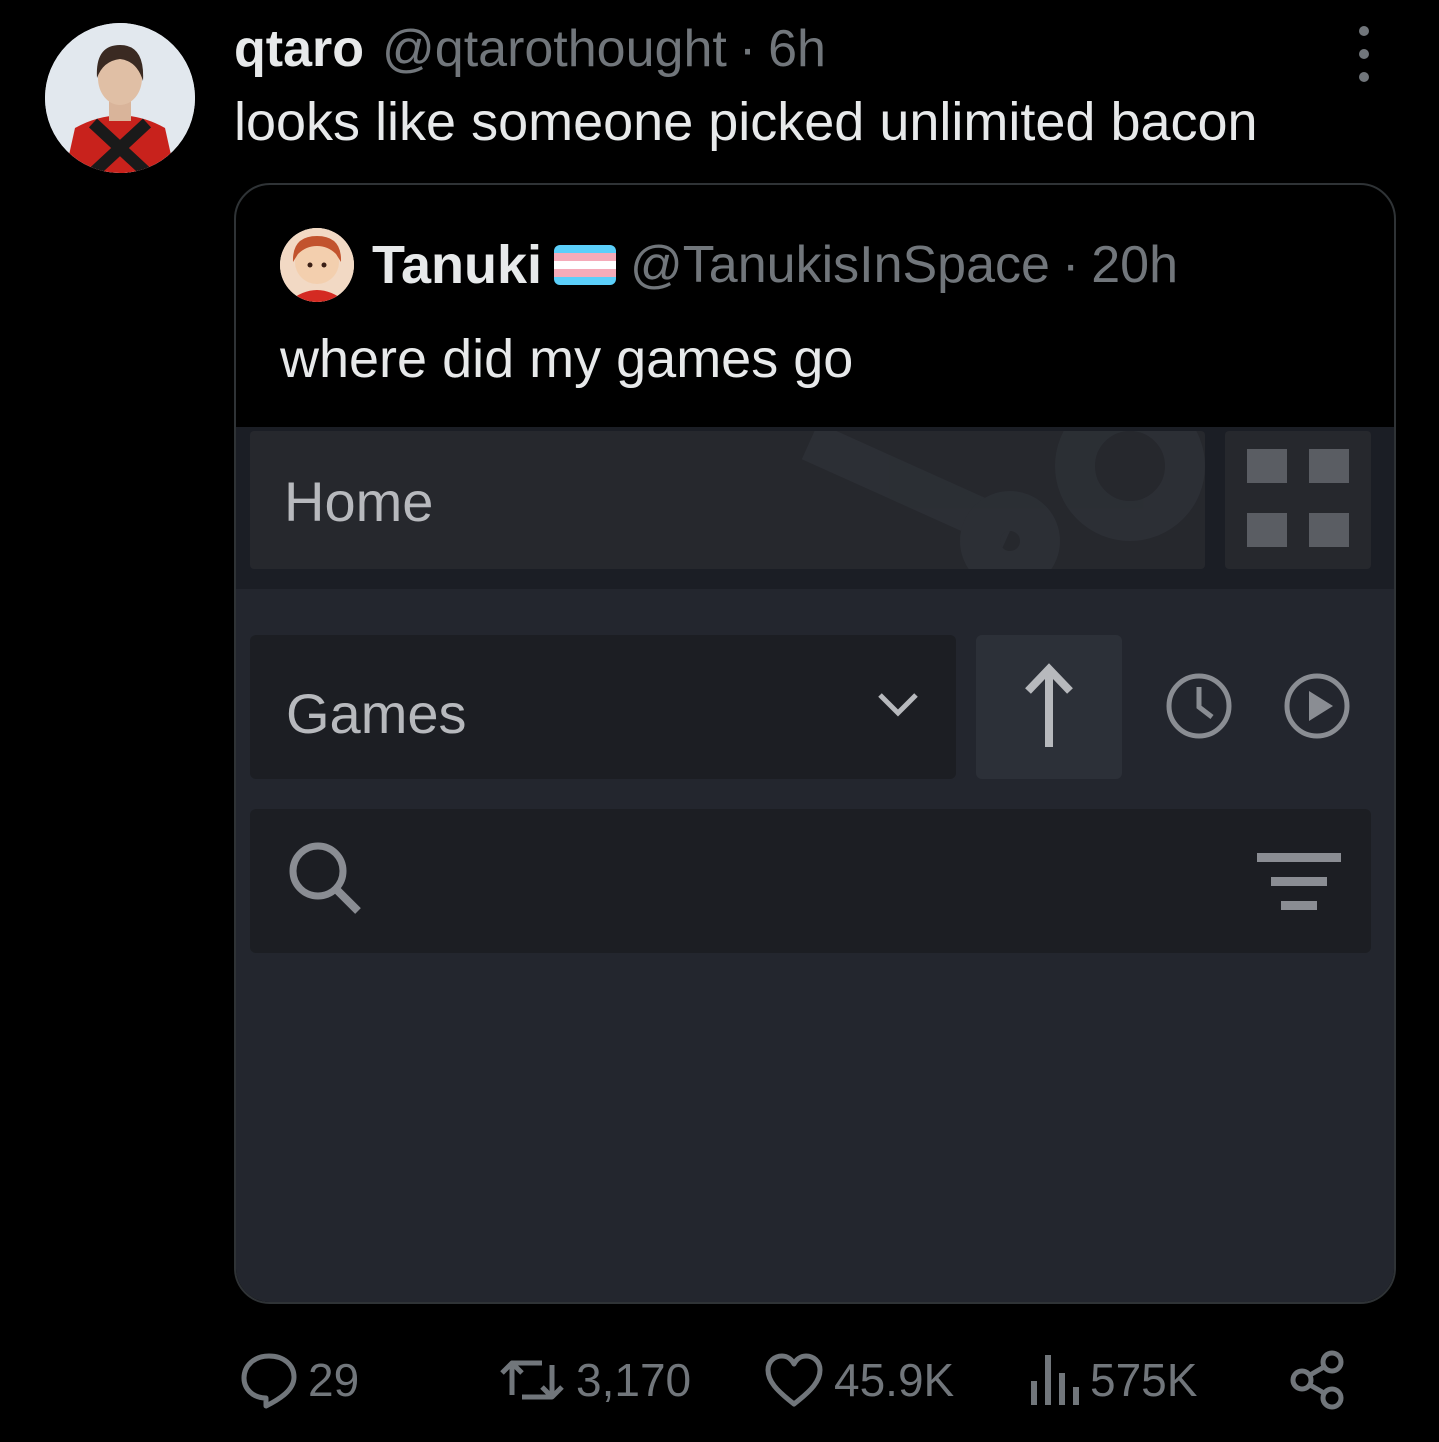  What do you see at coordinates (1317, 706) in the screenshot?
I see `play-icon` at bounding box center [1317, 706].